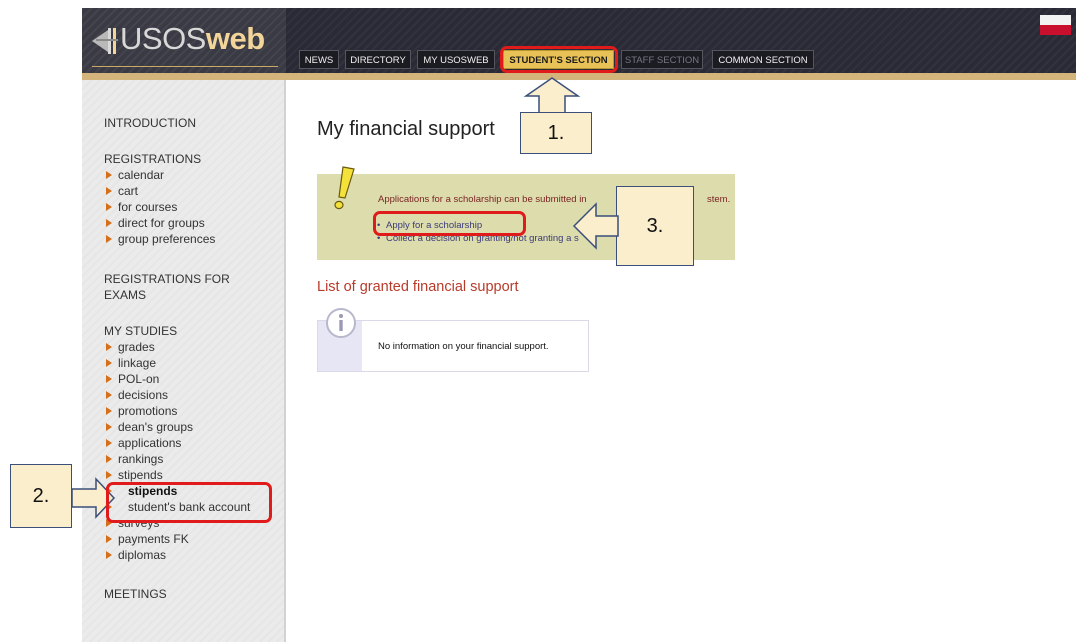 The image size is (1076, 642). Describe the element at coordinates (159, 223) in the screenshot. I see `sidebar-item-direct-for-groups: direct for groups` at that location.